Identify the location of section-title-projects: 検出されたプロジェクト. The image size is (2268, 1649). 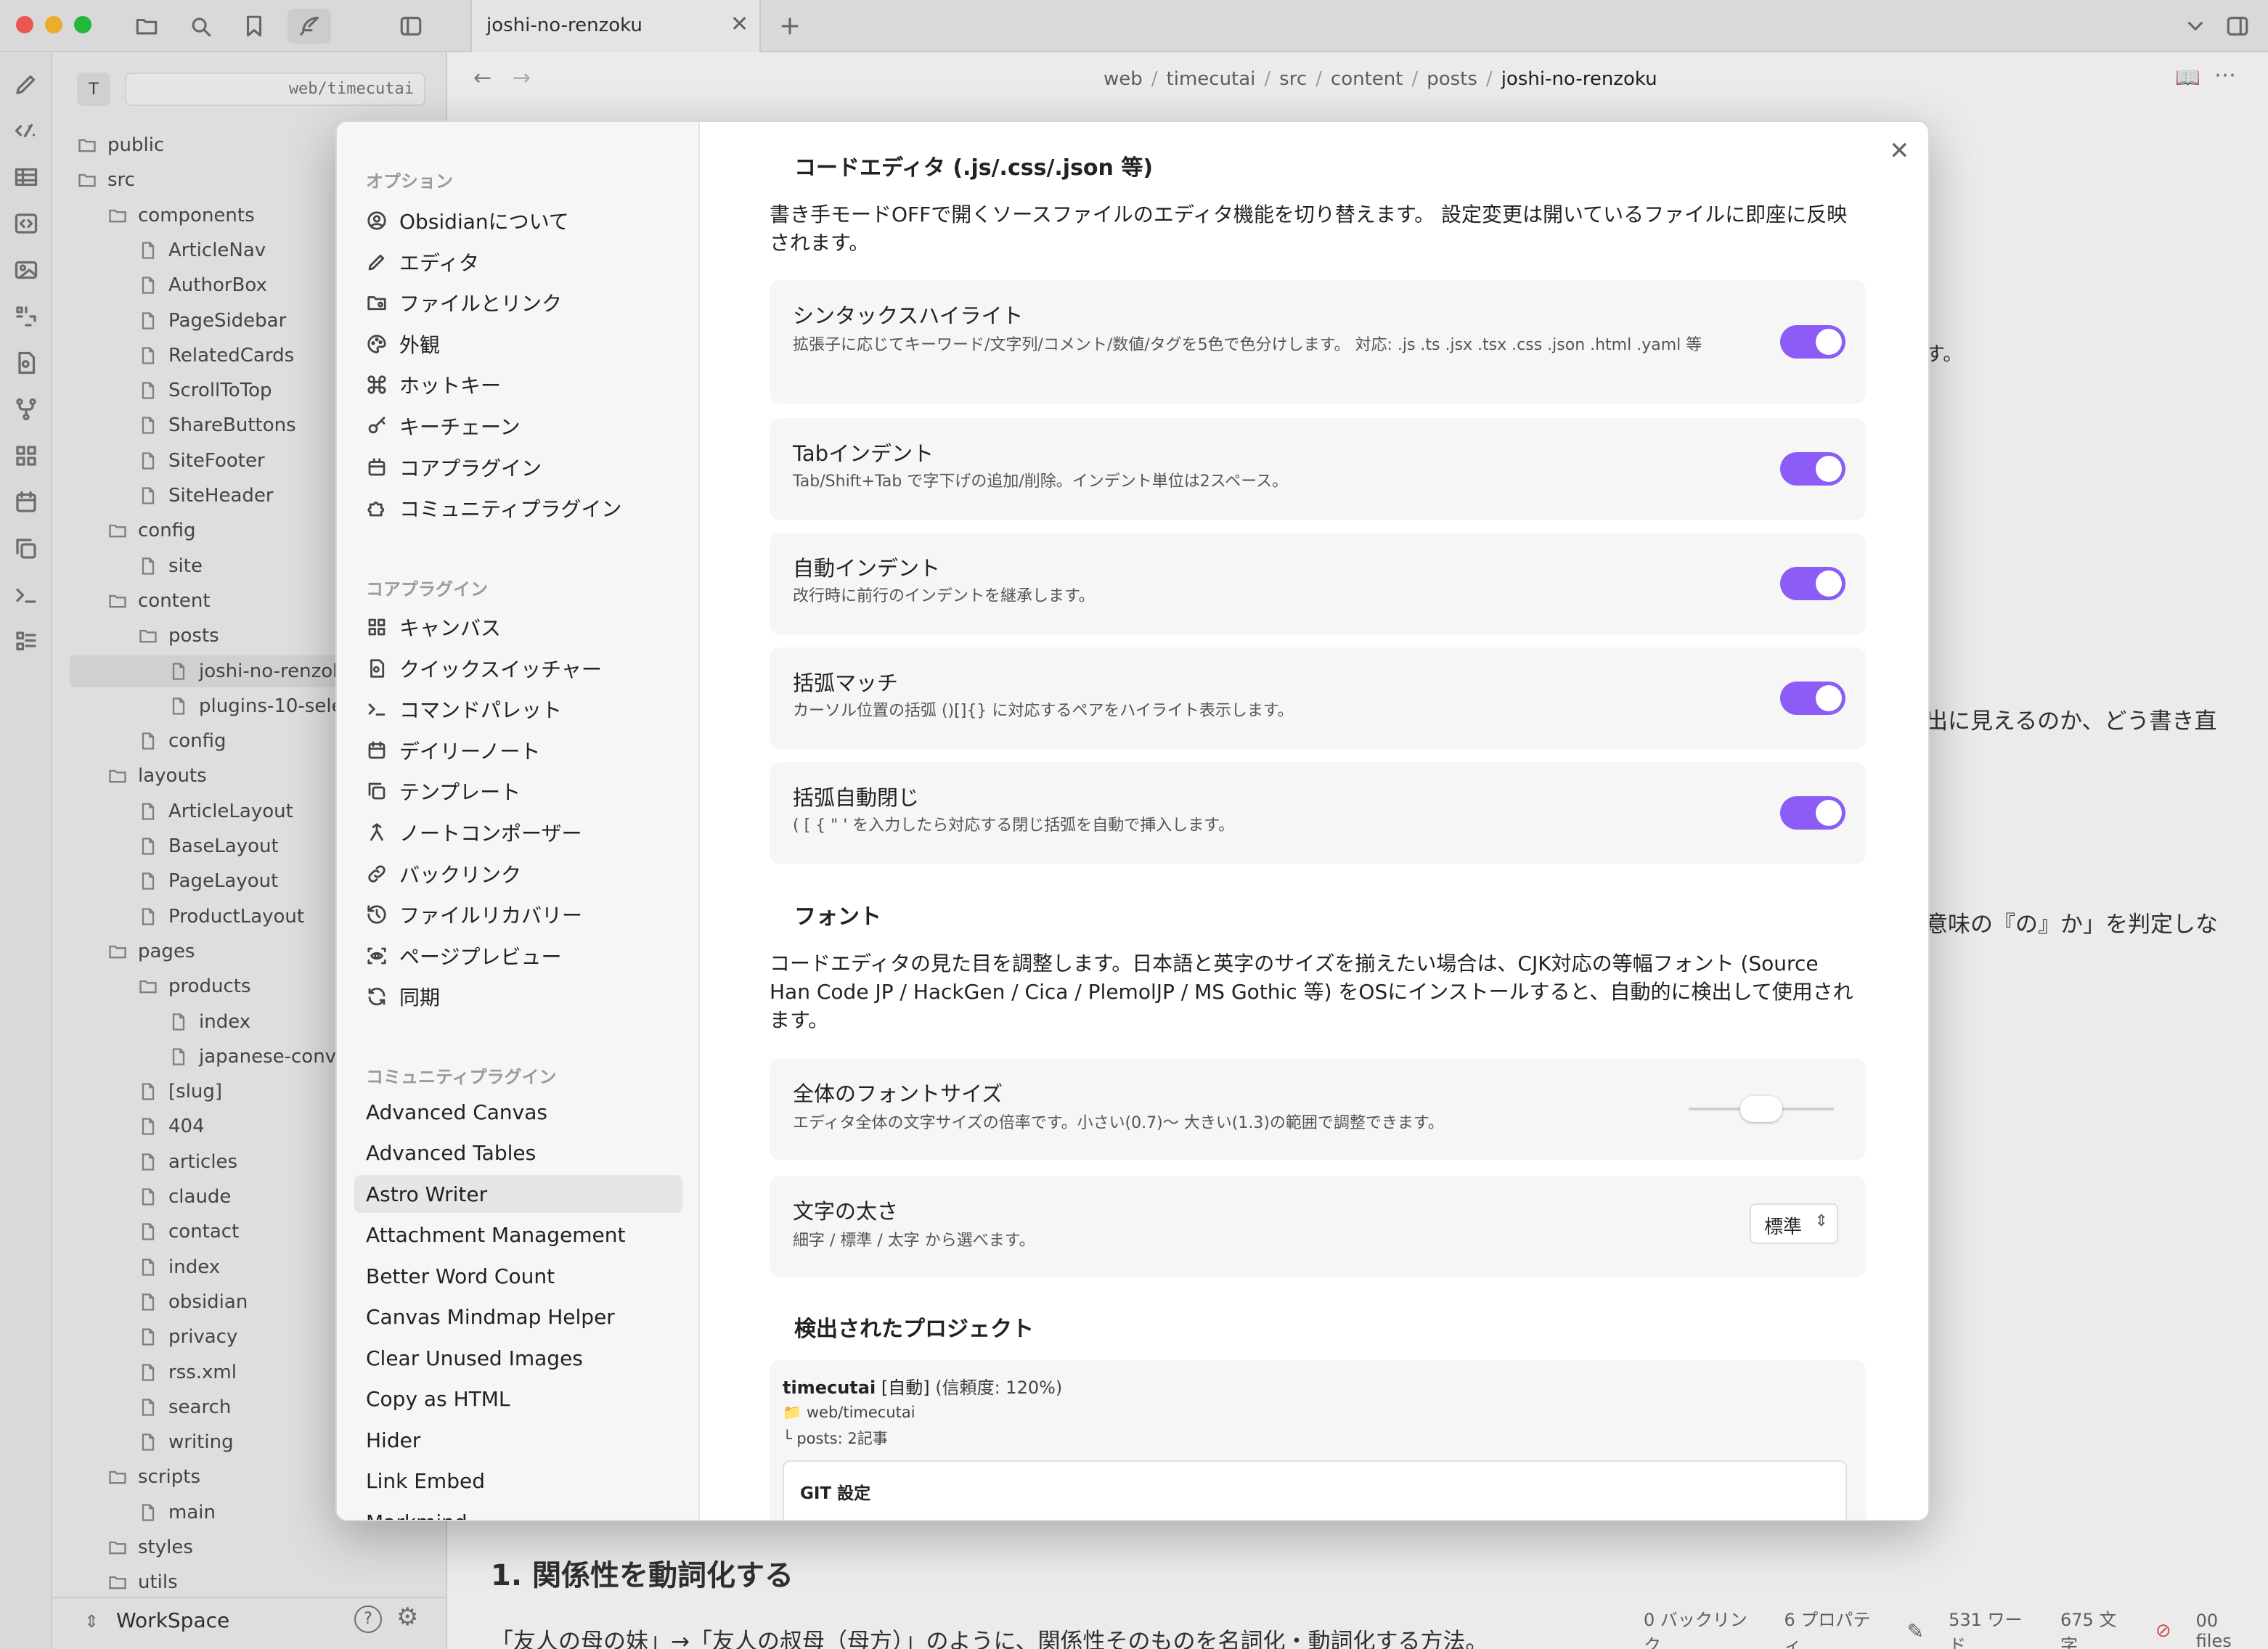
(914, 1329).